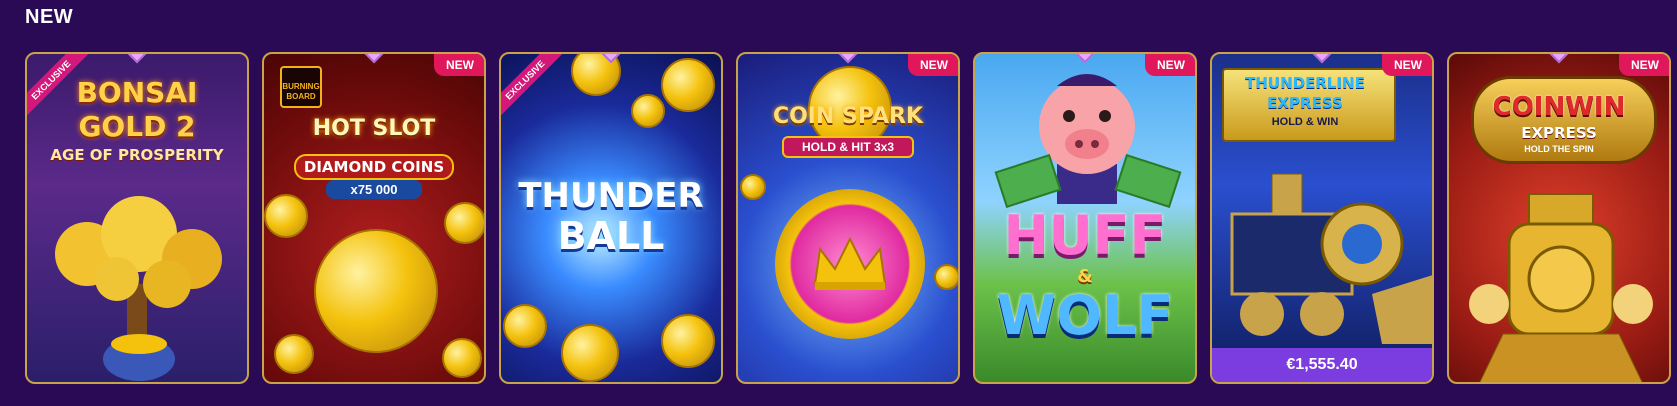  What do you see at coordinates (1322, 365) in the screenshot?
I see `jackpot-amount: €1,555.40` at bounding box center [1322, 365].